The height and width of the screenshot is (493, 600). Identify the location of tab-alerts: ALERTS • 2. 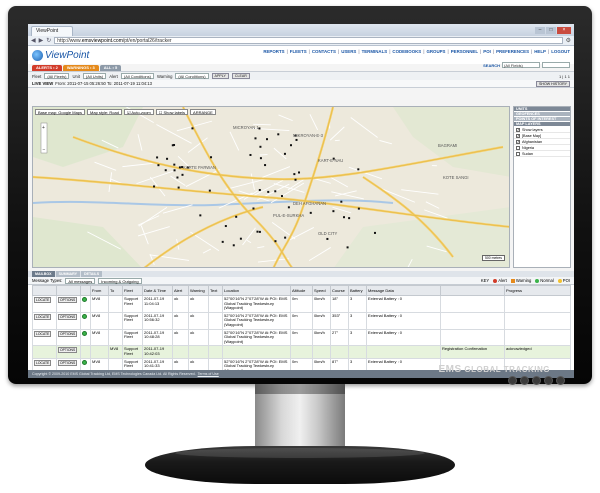
(47, 68).